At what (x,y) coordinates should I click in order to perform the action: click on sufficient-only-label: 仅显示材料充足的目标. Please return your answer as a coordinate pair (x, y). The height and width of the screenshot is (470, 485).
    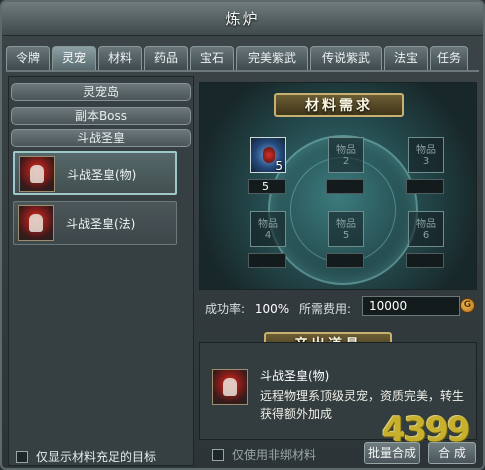
    Looking at the image, I should click on (96, 457).